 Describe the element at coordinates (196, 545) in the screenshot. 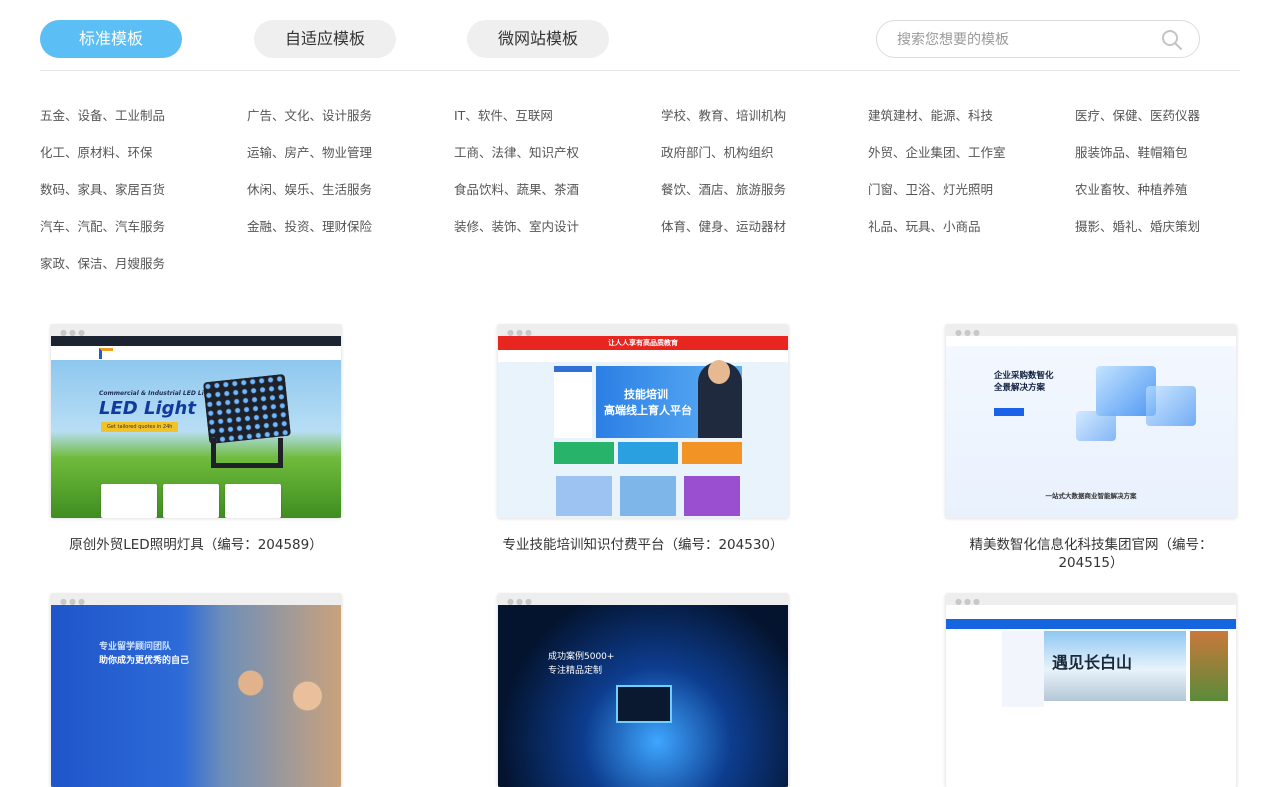

I see `template-caption: 原创外贸LED照明灯具（编号：204589）` at that location.